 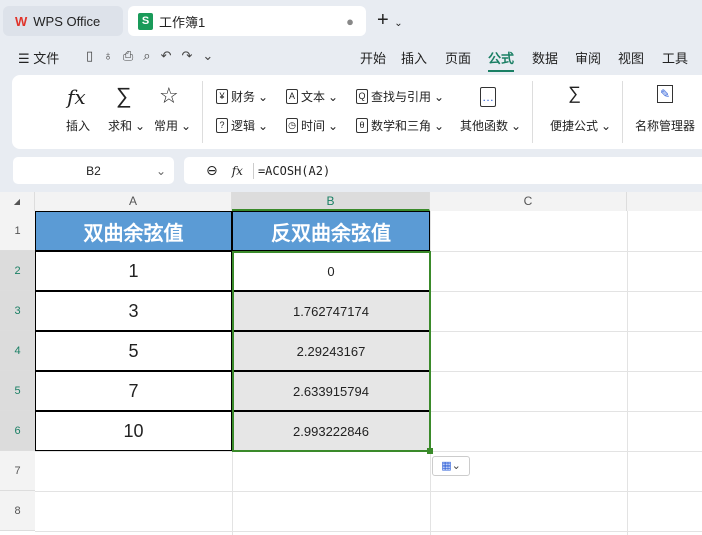 I want to click on row-header: 2, so click(x=17, y=271).